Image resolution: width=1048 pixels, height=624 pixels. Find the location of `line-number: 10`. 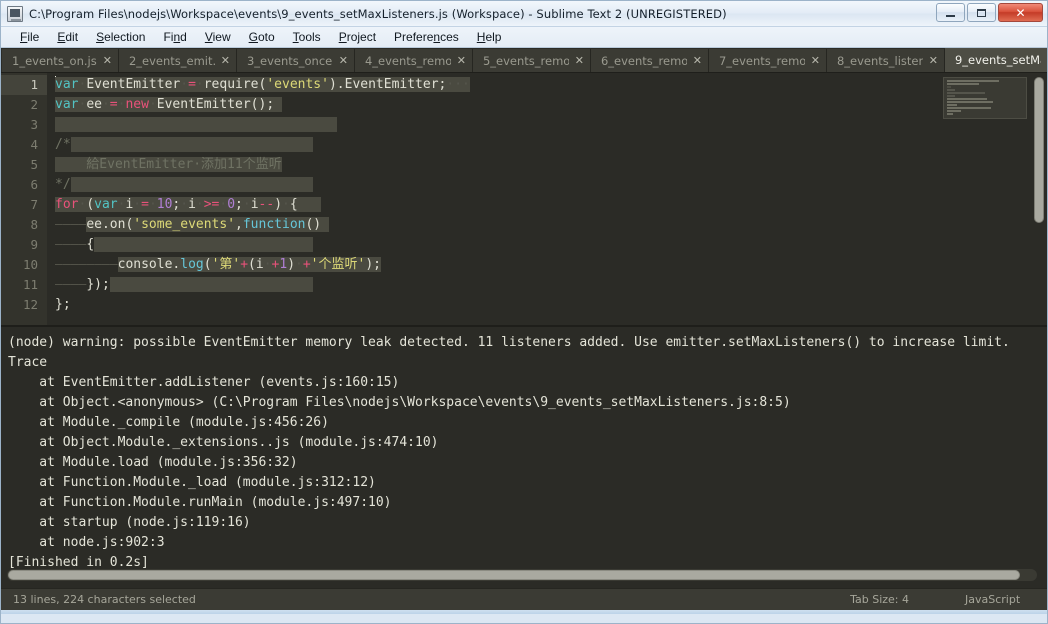

line-number: 10 is located at coordinates (30, 264).